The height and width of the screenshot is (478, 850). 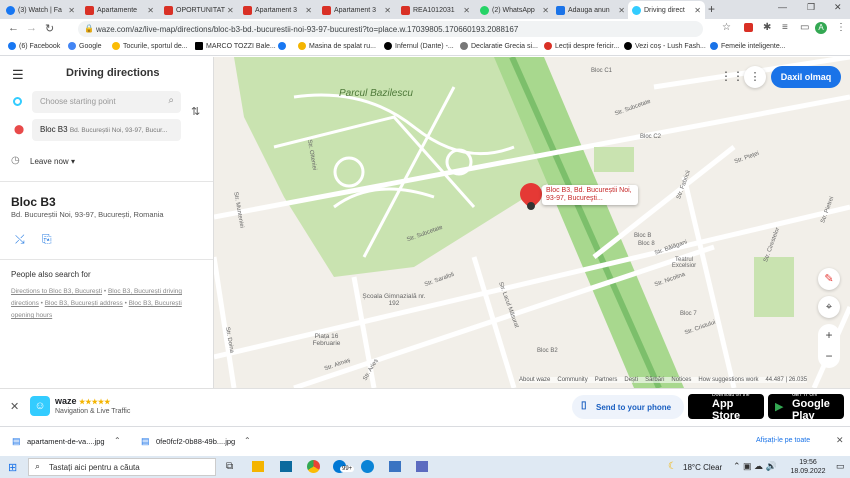 I want to click on swap-icon: ⇅, so click(x=195, y=111).